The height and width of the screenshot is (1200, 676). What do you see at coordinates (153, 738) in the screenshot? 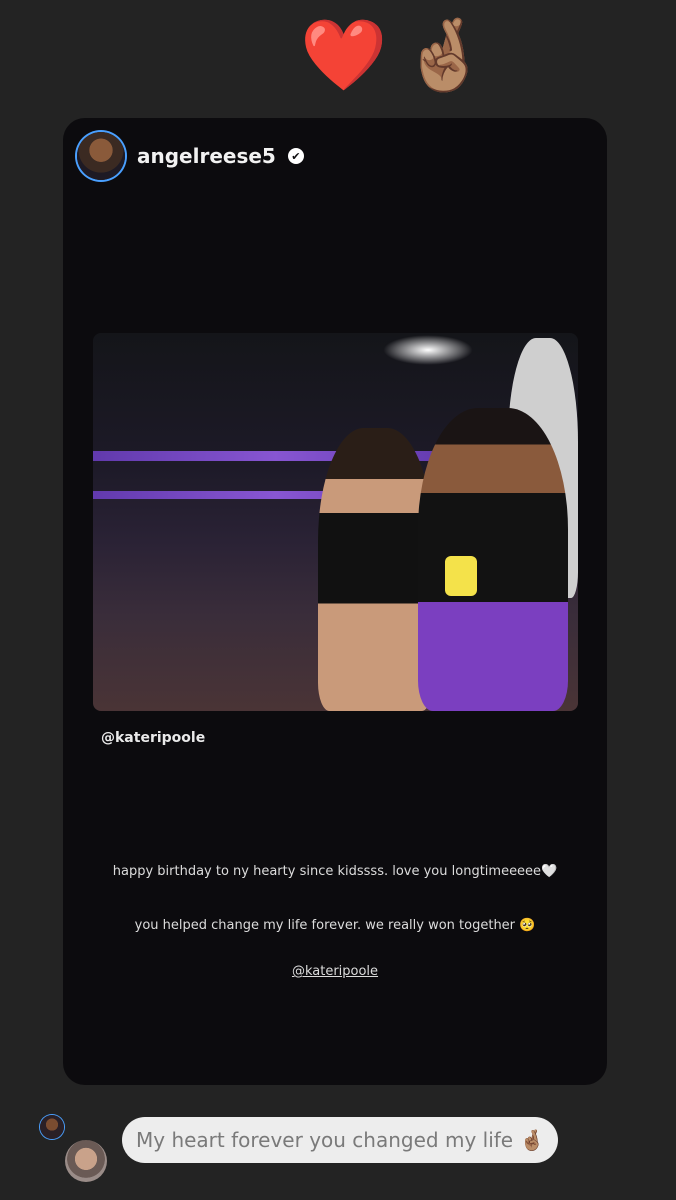
I see `photo-mention-tag: @kateripoole` at bounding box center [153, 738].